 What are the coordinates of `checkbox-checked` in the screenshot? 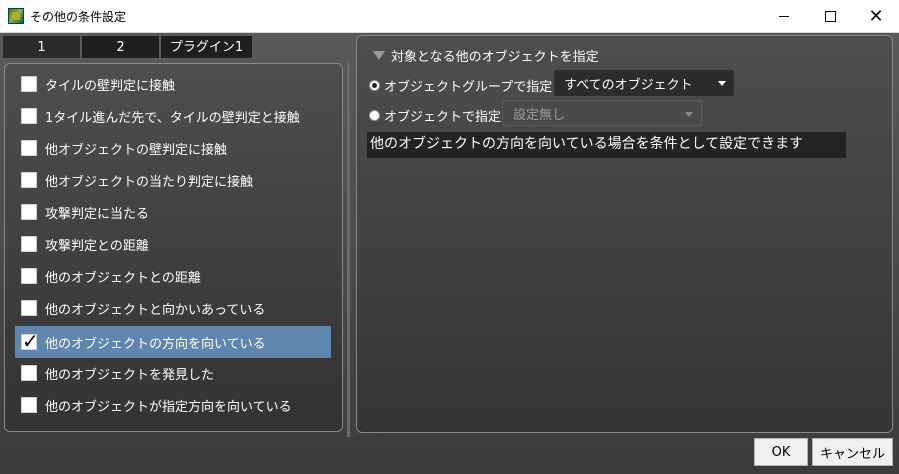 It's located at (30, 341).